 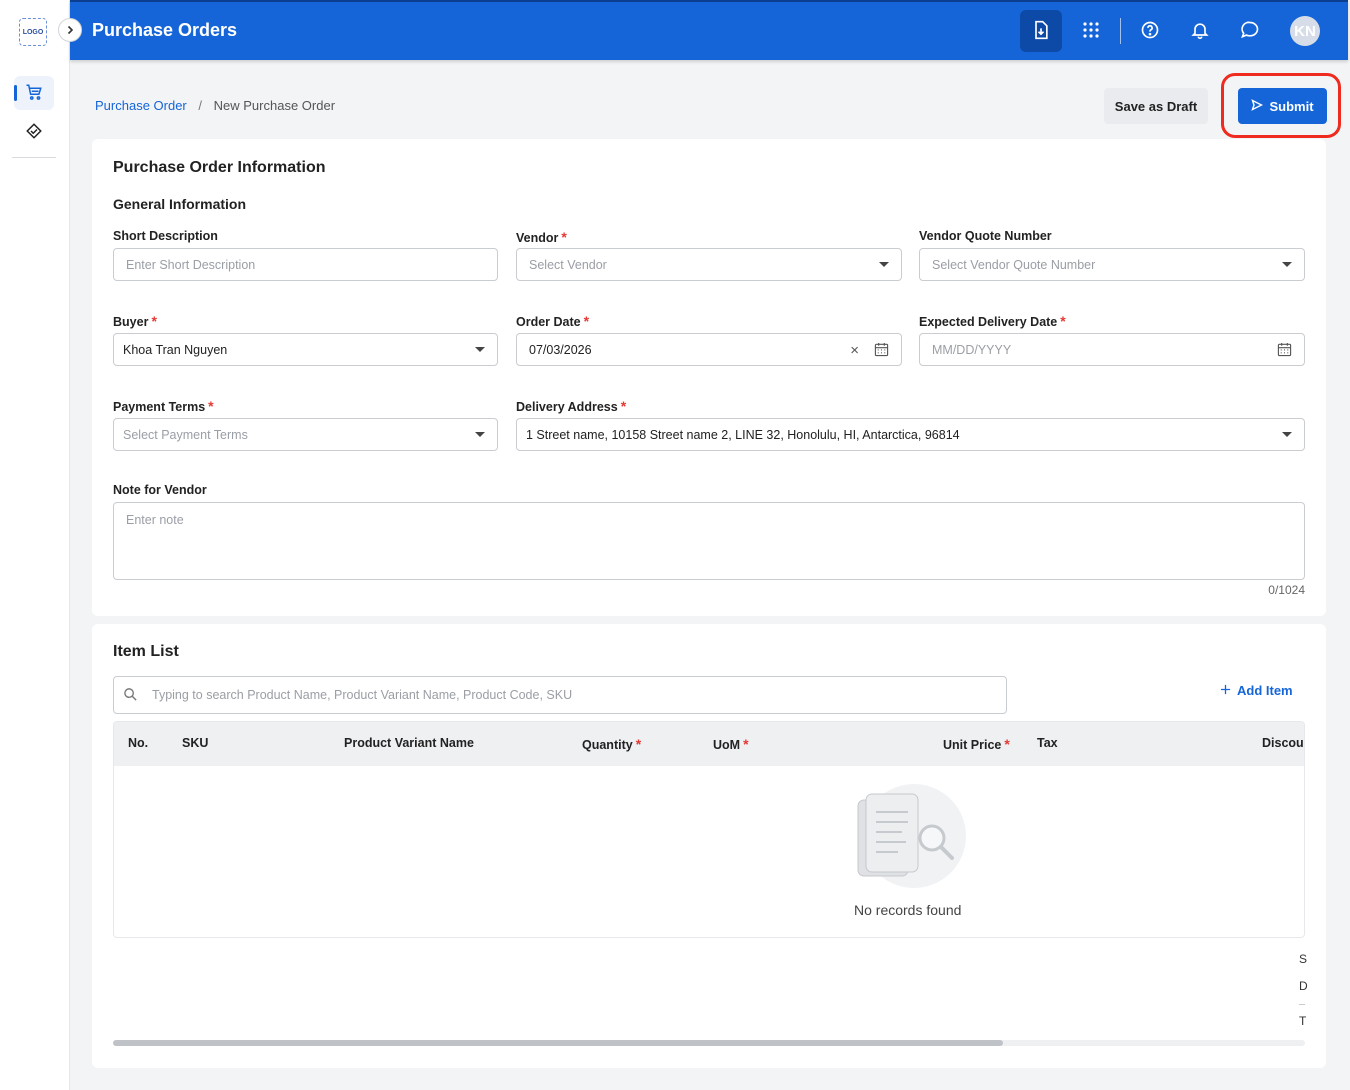 I want to click on order-date-picker: 07/03/2026 ×, so click(x=709, y=349).